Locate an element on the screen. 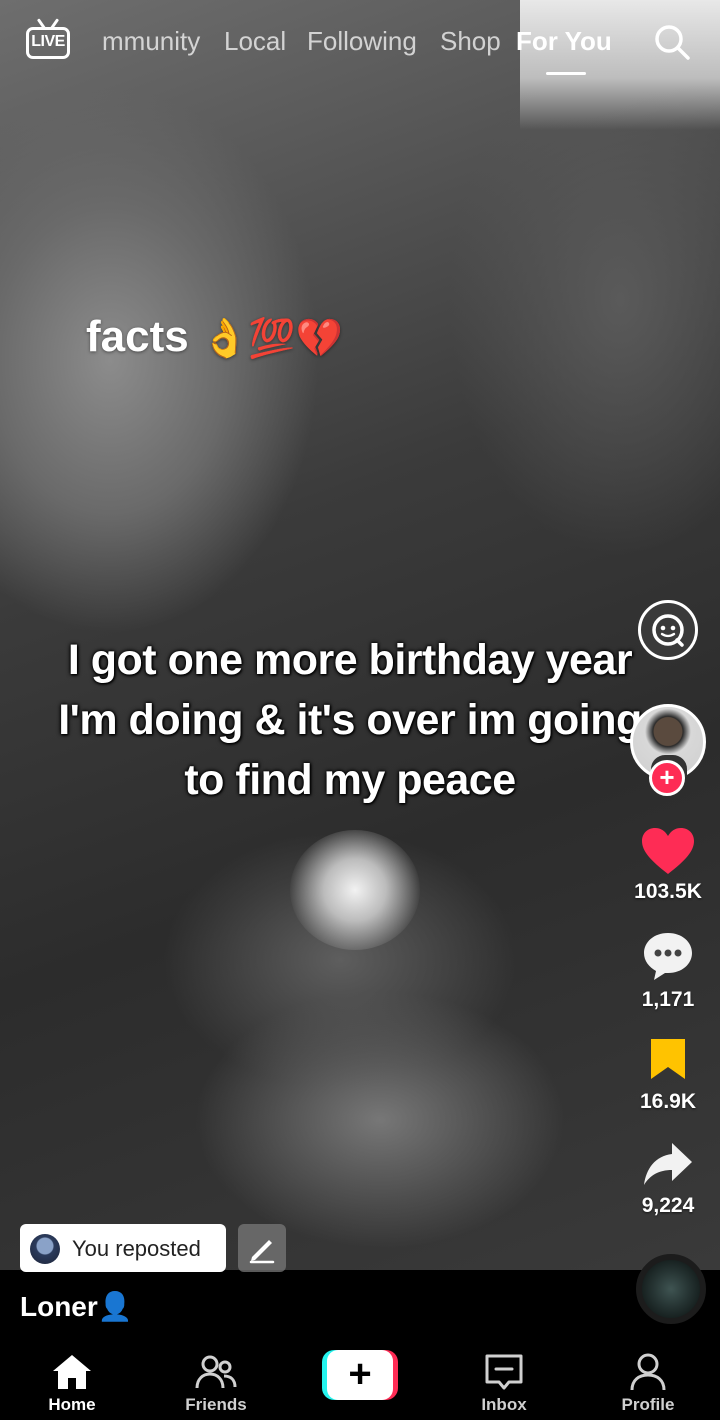 The width and height of the screenshot is (720, 1420). nav-inbox: Inbox is located at coordinates (504, 1381).